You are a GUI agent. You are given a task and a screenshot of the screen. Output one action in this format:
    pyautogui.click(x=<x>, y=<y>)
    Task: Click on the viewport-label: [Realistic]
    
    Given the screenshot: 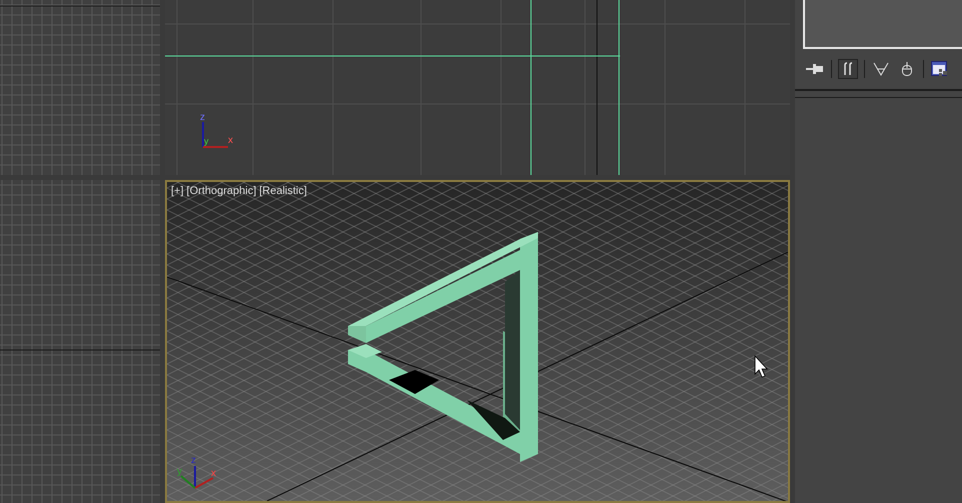 What is the action you would take?
    pyautogui.click(x=283, y=191)
    